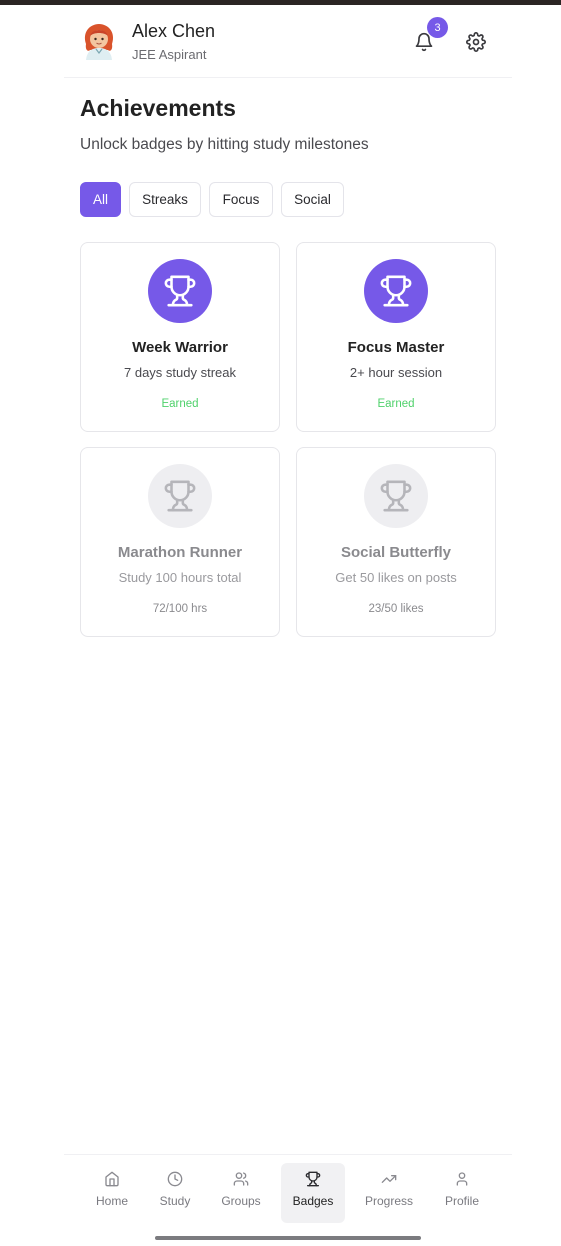  What do you see at coordinates (462, 1193) in the screenshot?
I see `nav-item-profile: Profile` at bounding box center [462, 1193].